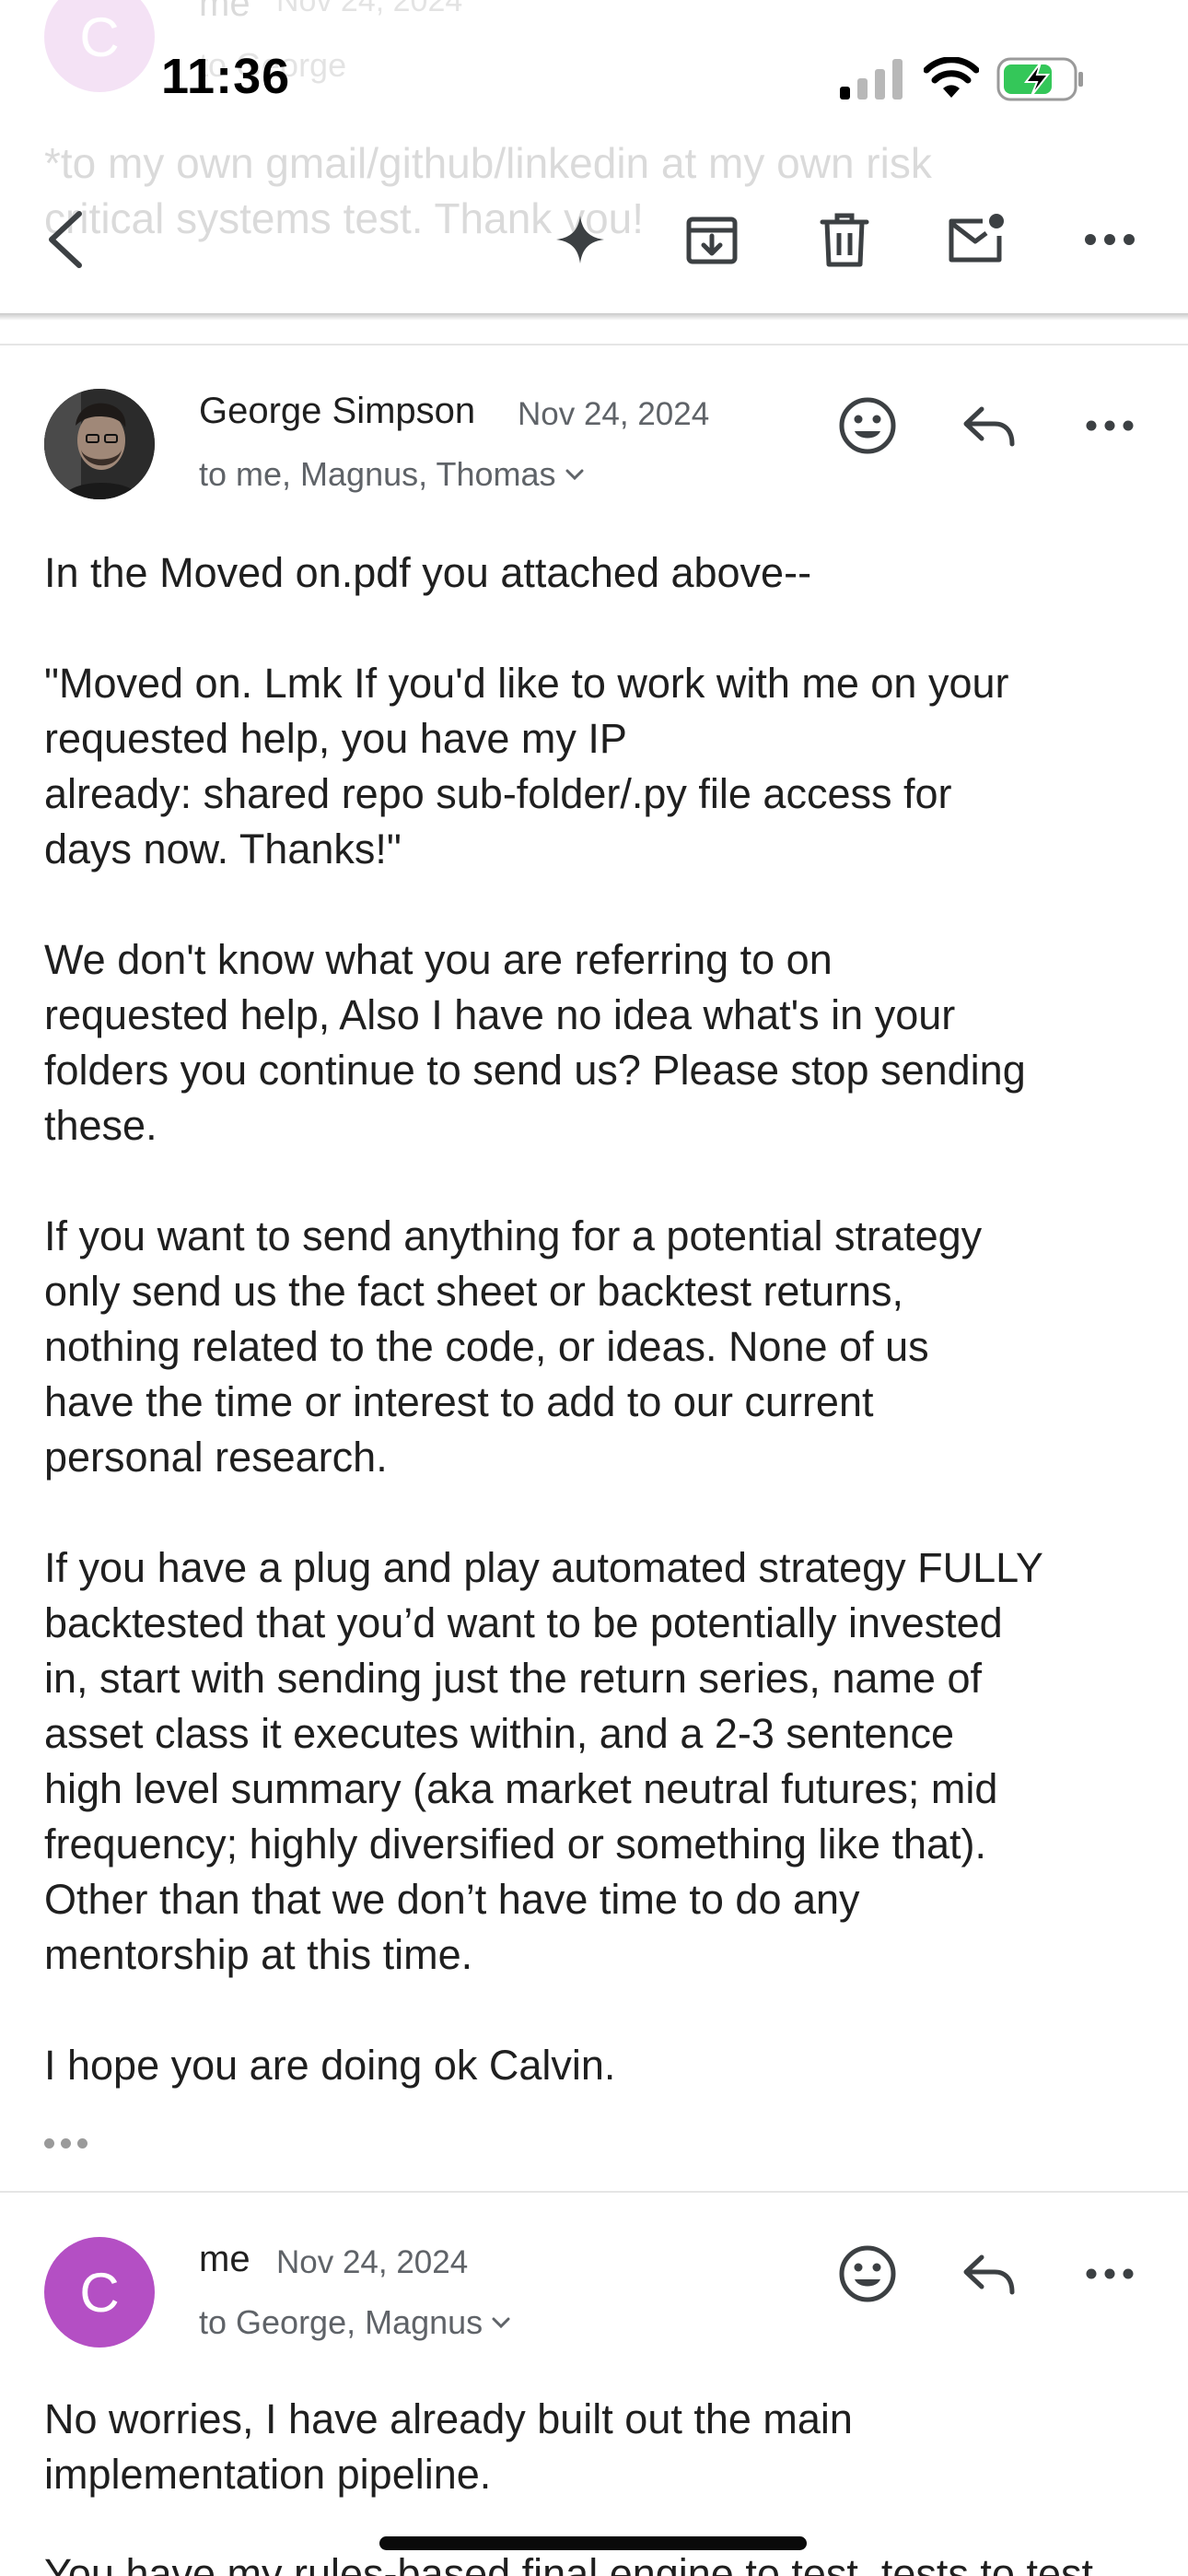 This screenshot has height=2576, width=1188. I want to click on body-line: implementation pipeline., so click(268, 2474).